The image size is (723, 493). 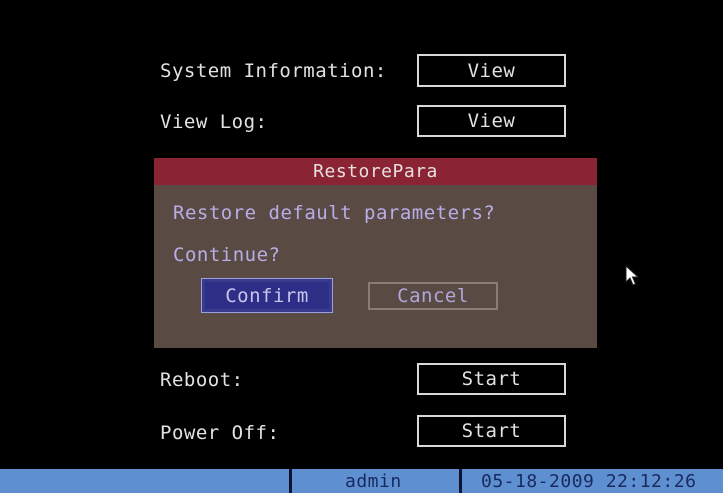 What do you see at coordinates (334, 213) in the screenshot?
I see `dialog-message: Restore default parameters?` at bounding box center [334, 213].